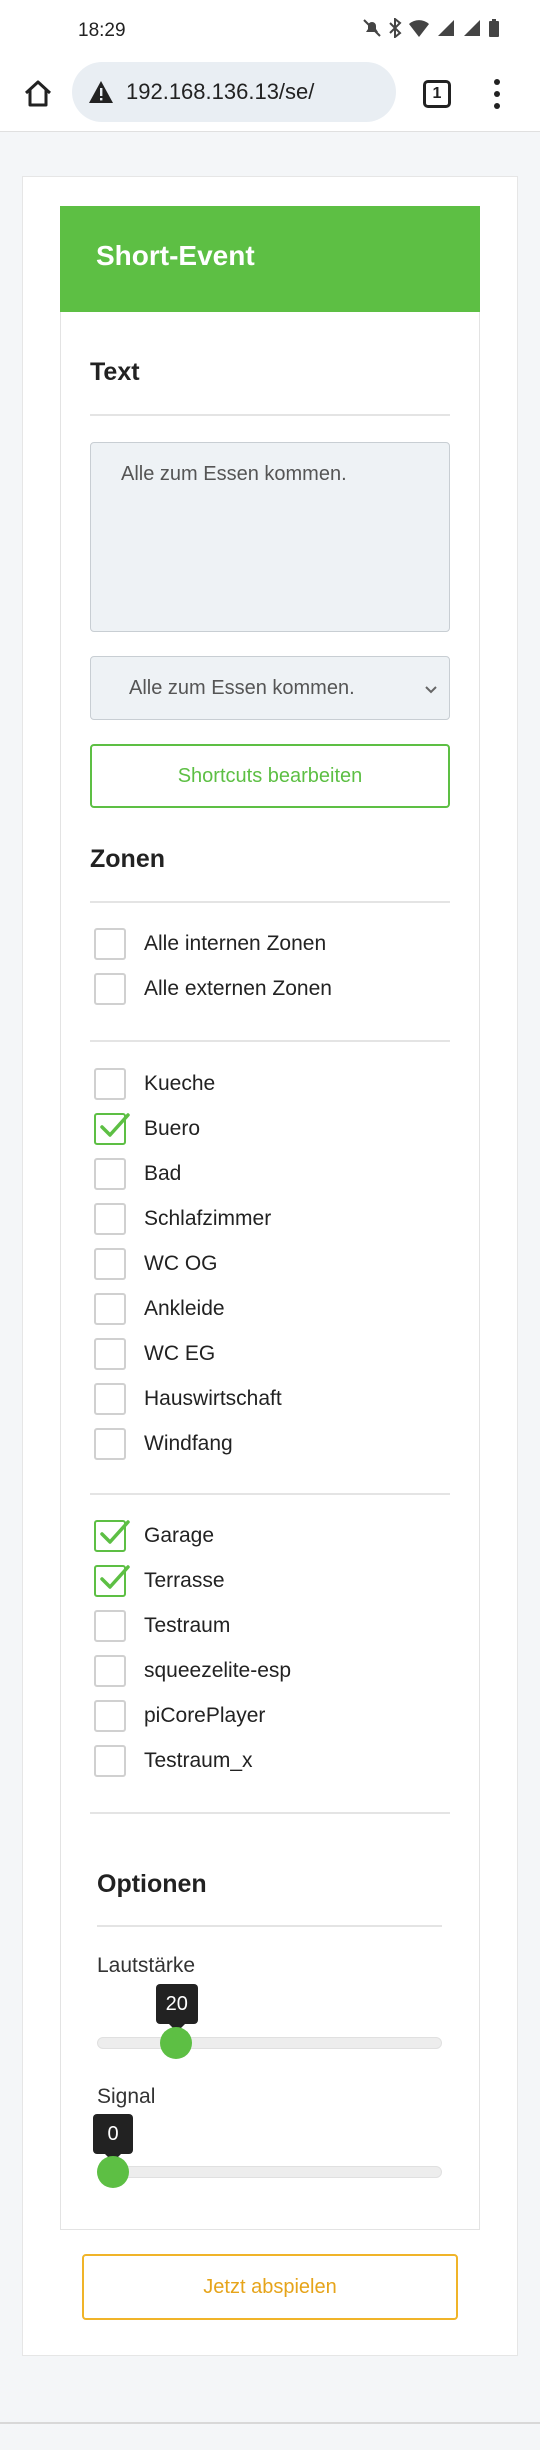 The height and width of the screenshot is (2450, 540). What do you see at coordinates (126, 2096) in the screenshot?
I see `signal-label: Signal` at bounding box center [126, 2096].